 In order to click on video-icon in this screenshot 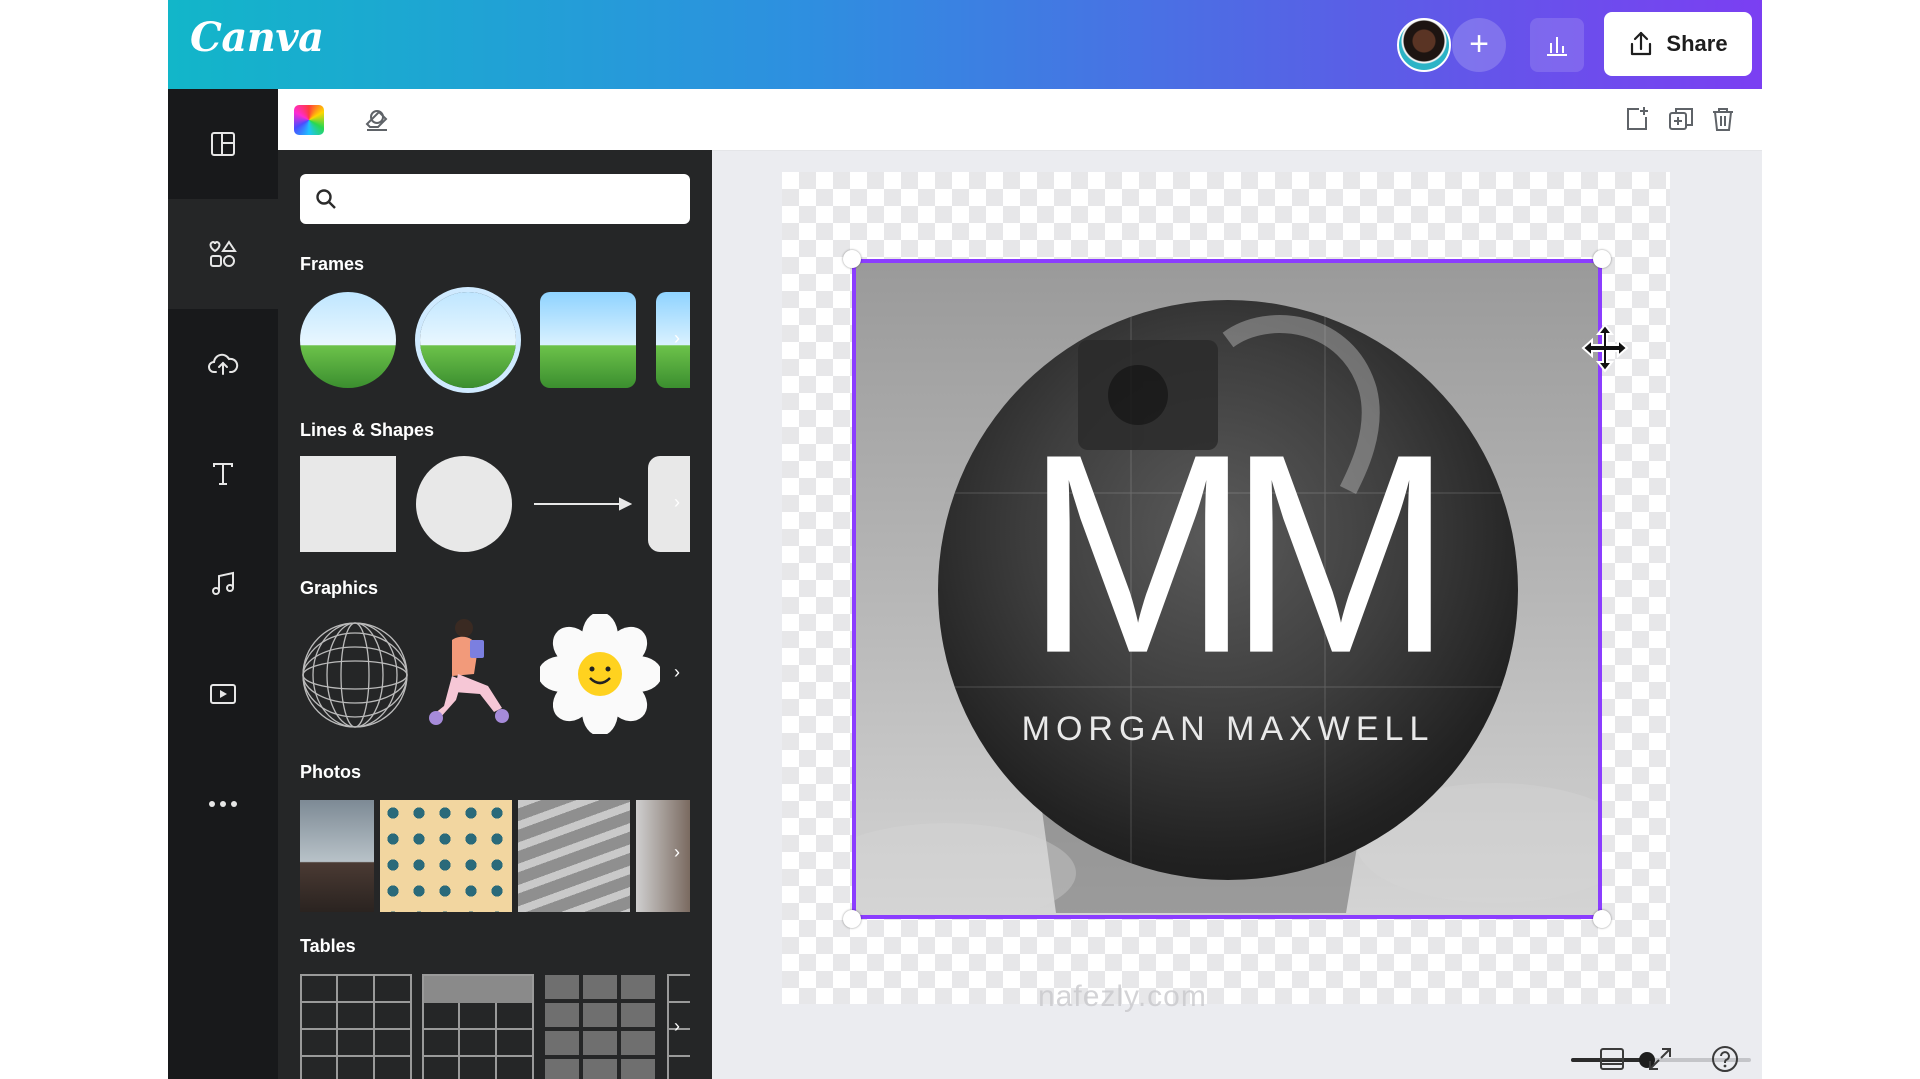, I will do `click(223, 694)`.